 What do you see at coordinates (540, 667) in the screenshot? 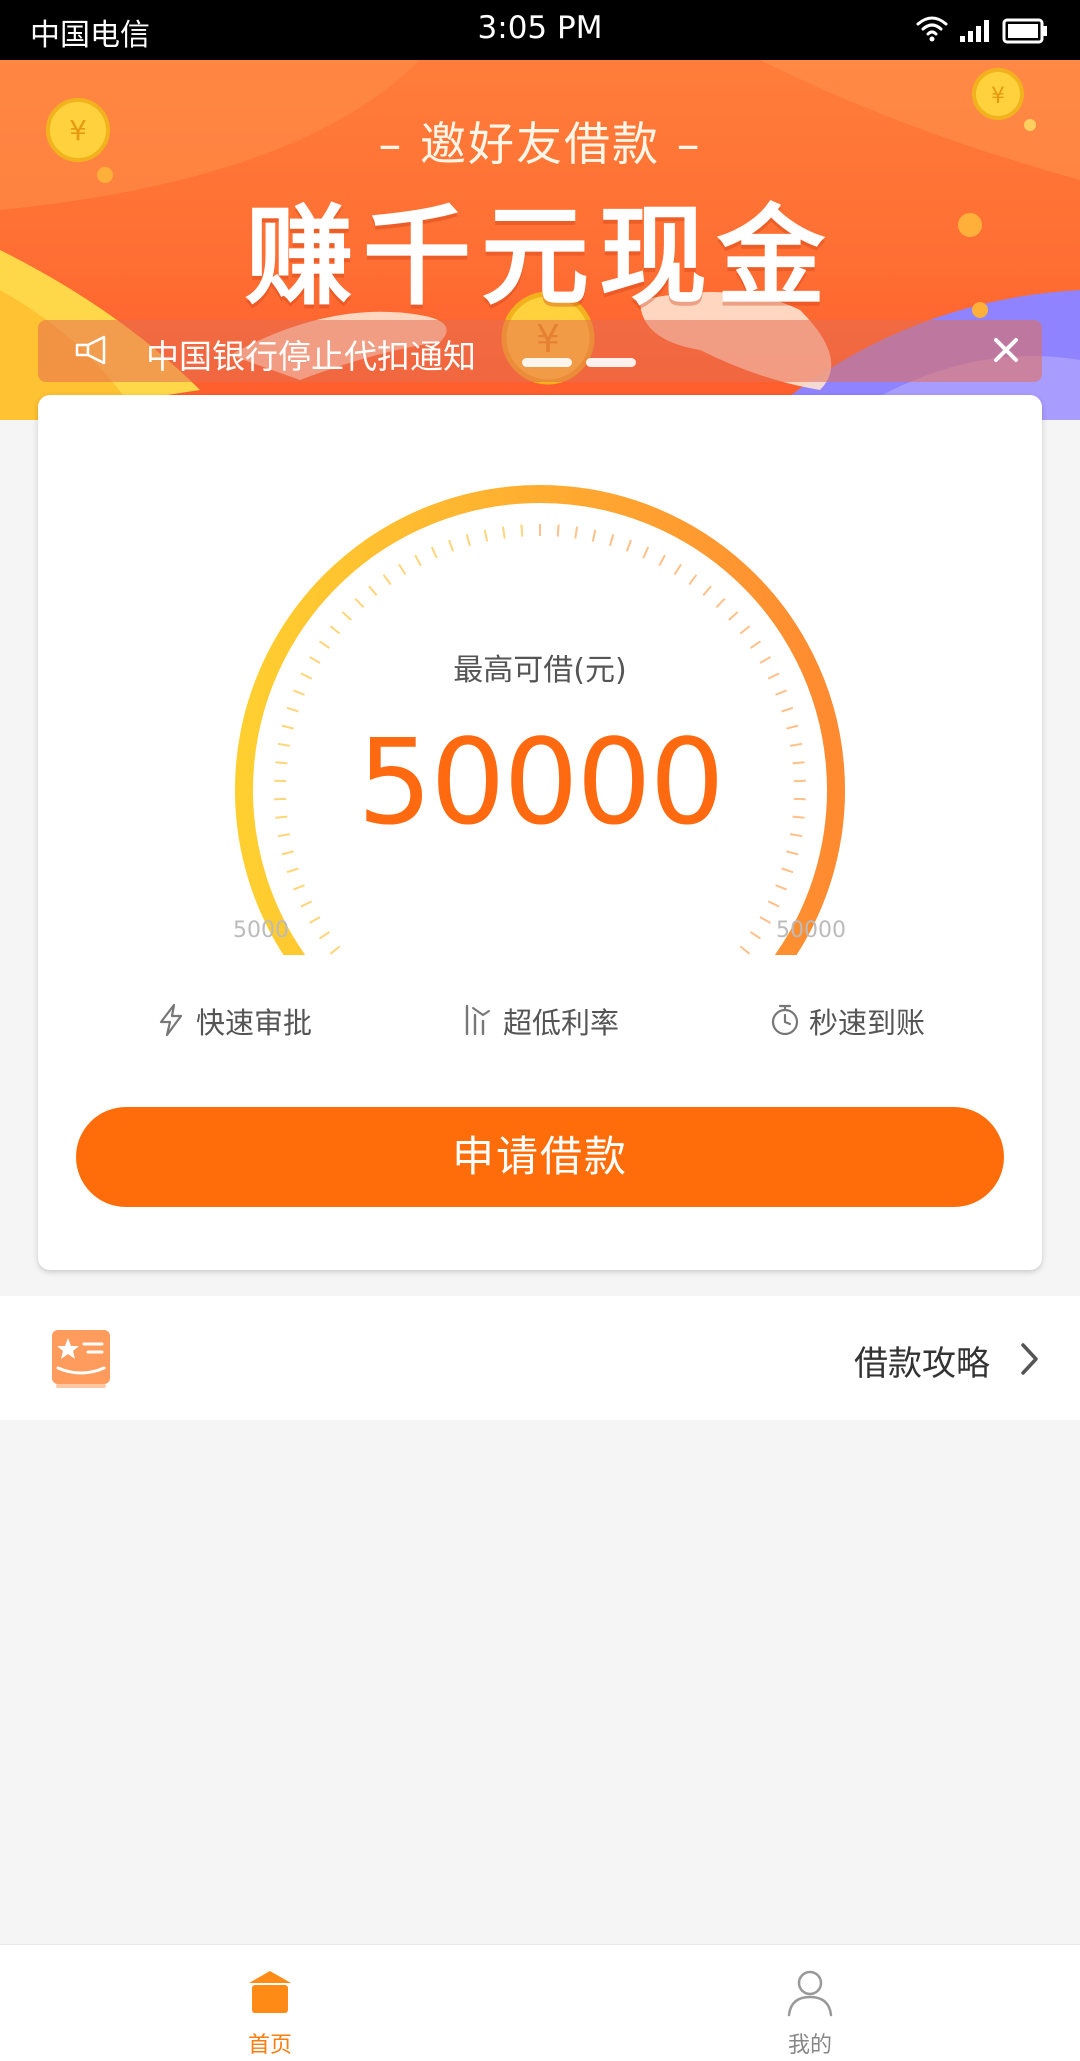
I see `gauge-caption: 最高可借(元)` at bounding box center [540, 667].